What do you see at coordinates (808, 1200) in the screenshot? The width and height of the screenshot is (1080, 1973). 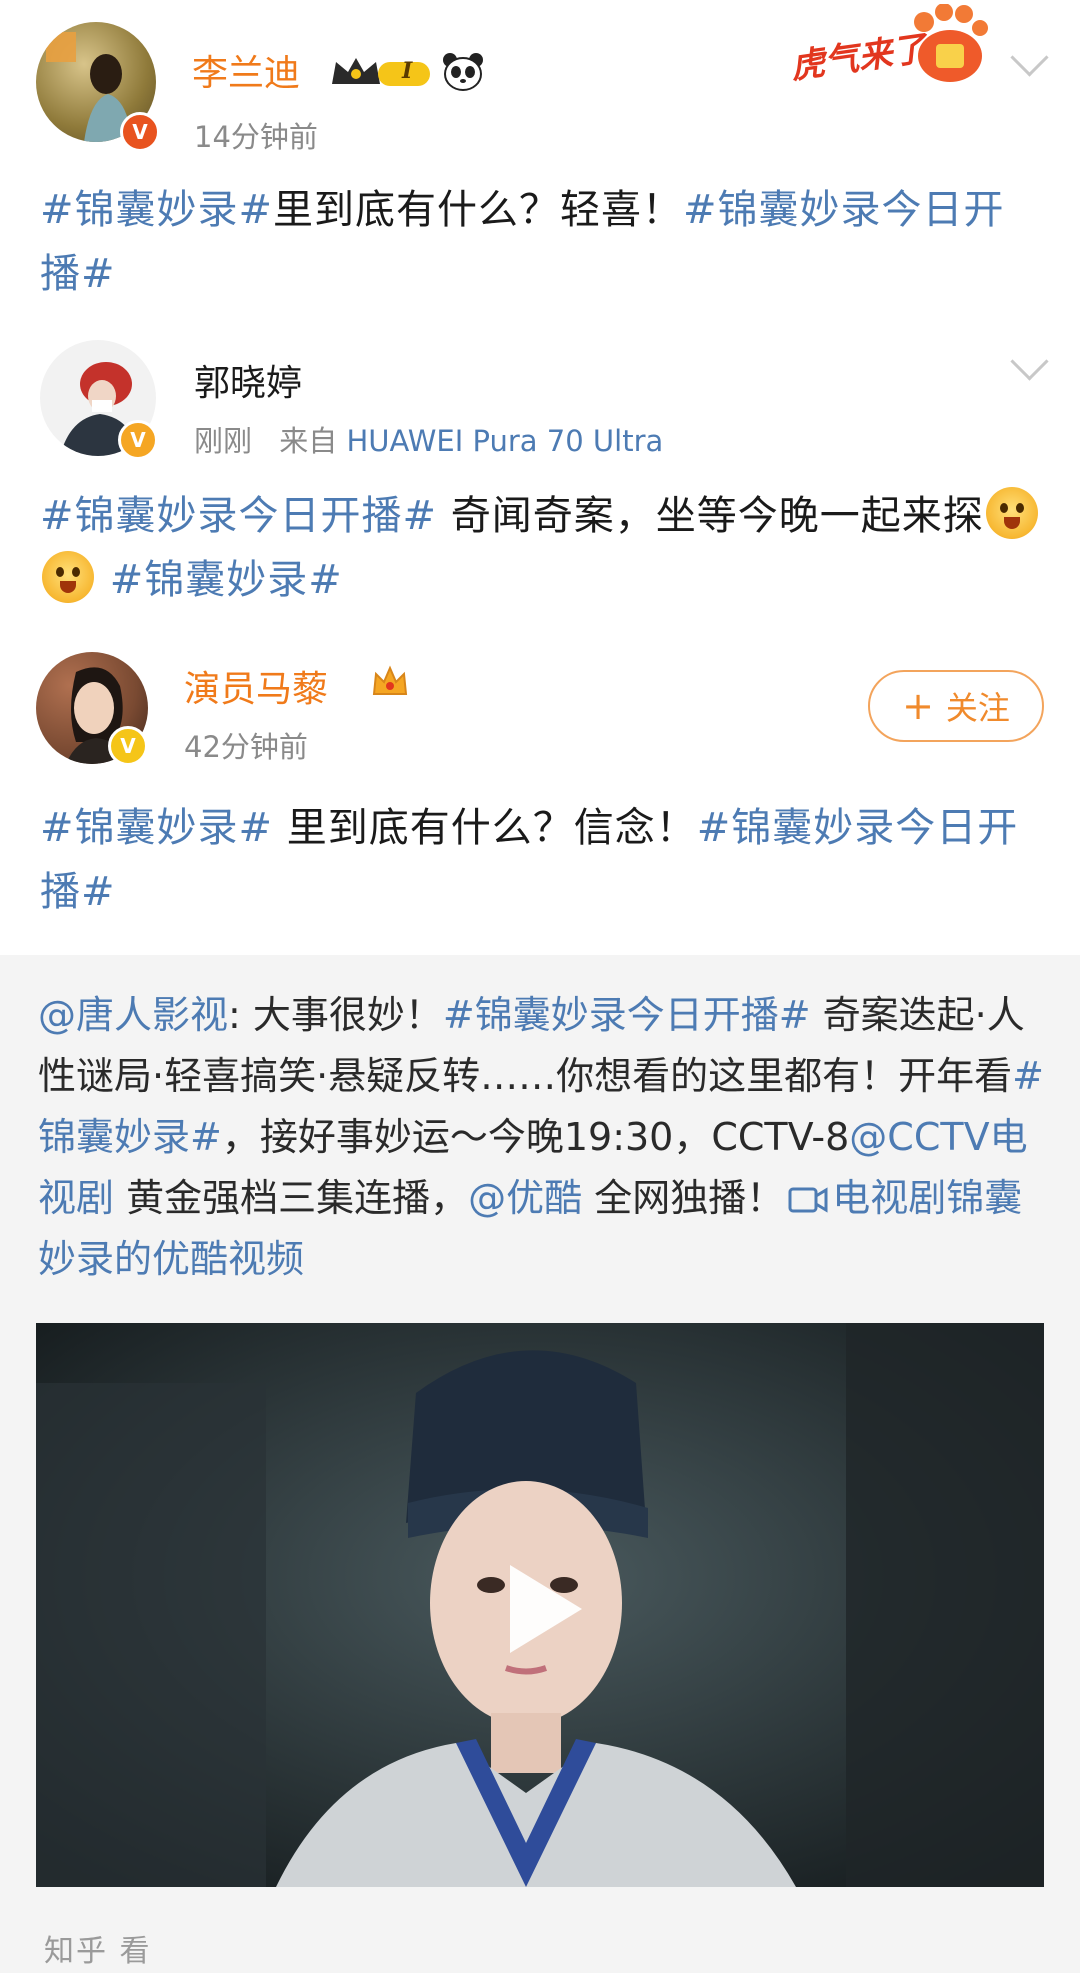 I see `video-link-icon` at bounding box center [808, 1200].